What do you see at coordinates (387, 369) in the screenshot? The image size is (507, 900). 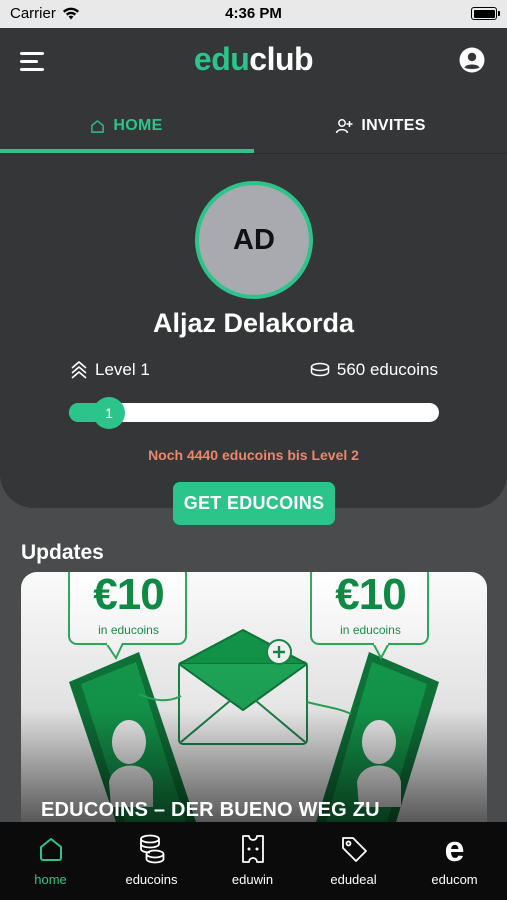 I see `coins-label: 560 educoins` at bounding box center [387, 369].